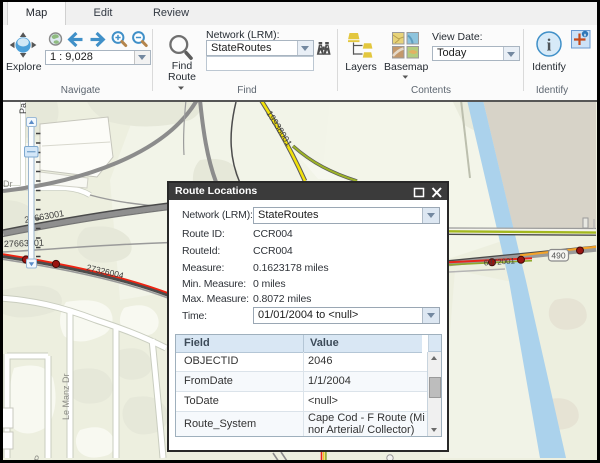 The height and width of the screenshot is (463, 600). I want to click on svg-text: Dr, so click(8, 184).